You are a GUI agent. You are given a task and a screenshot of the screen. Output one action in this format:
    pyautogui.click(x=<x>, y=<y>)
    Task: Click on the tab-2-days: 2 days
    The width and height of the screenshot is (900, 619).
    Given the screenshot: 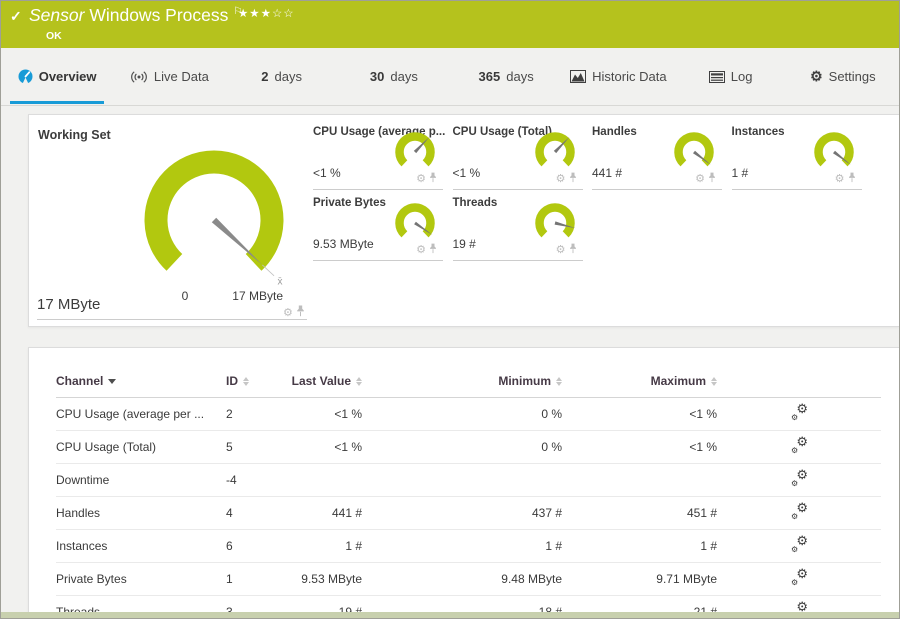 What is the action you would take?
    pyautogui.click(x=282, y=76)
    